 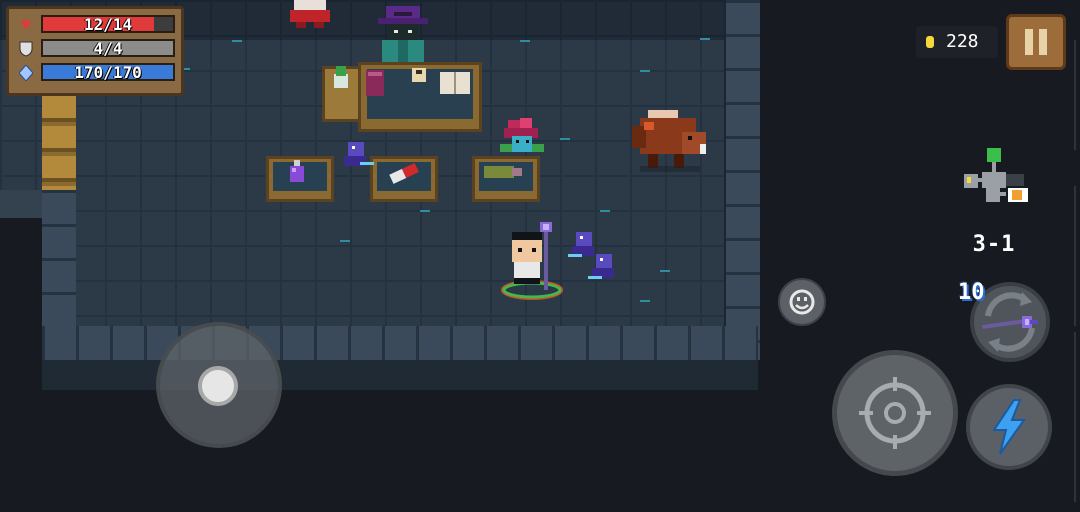 What do you see at coordinates (26, 73) in the screenshot?
I see `diamond-icon` at bounding box center [26, 73].